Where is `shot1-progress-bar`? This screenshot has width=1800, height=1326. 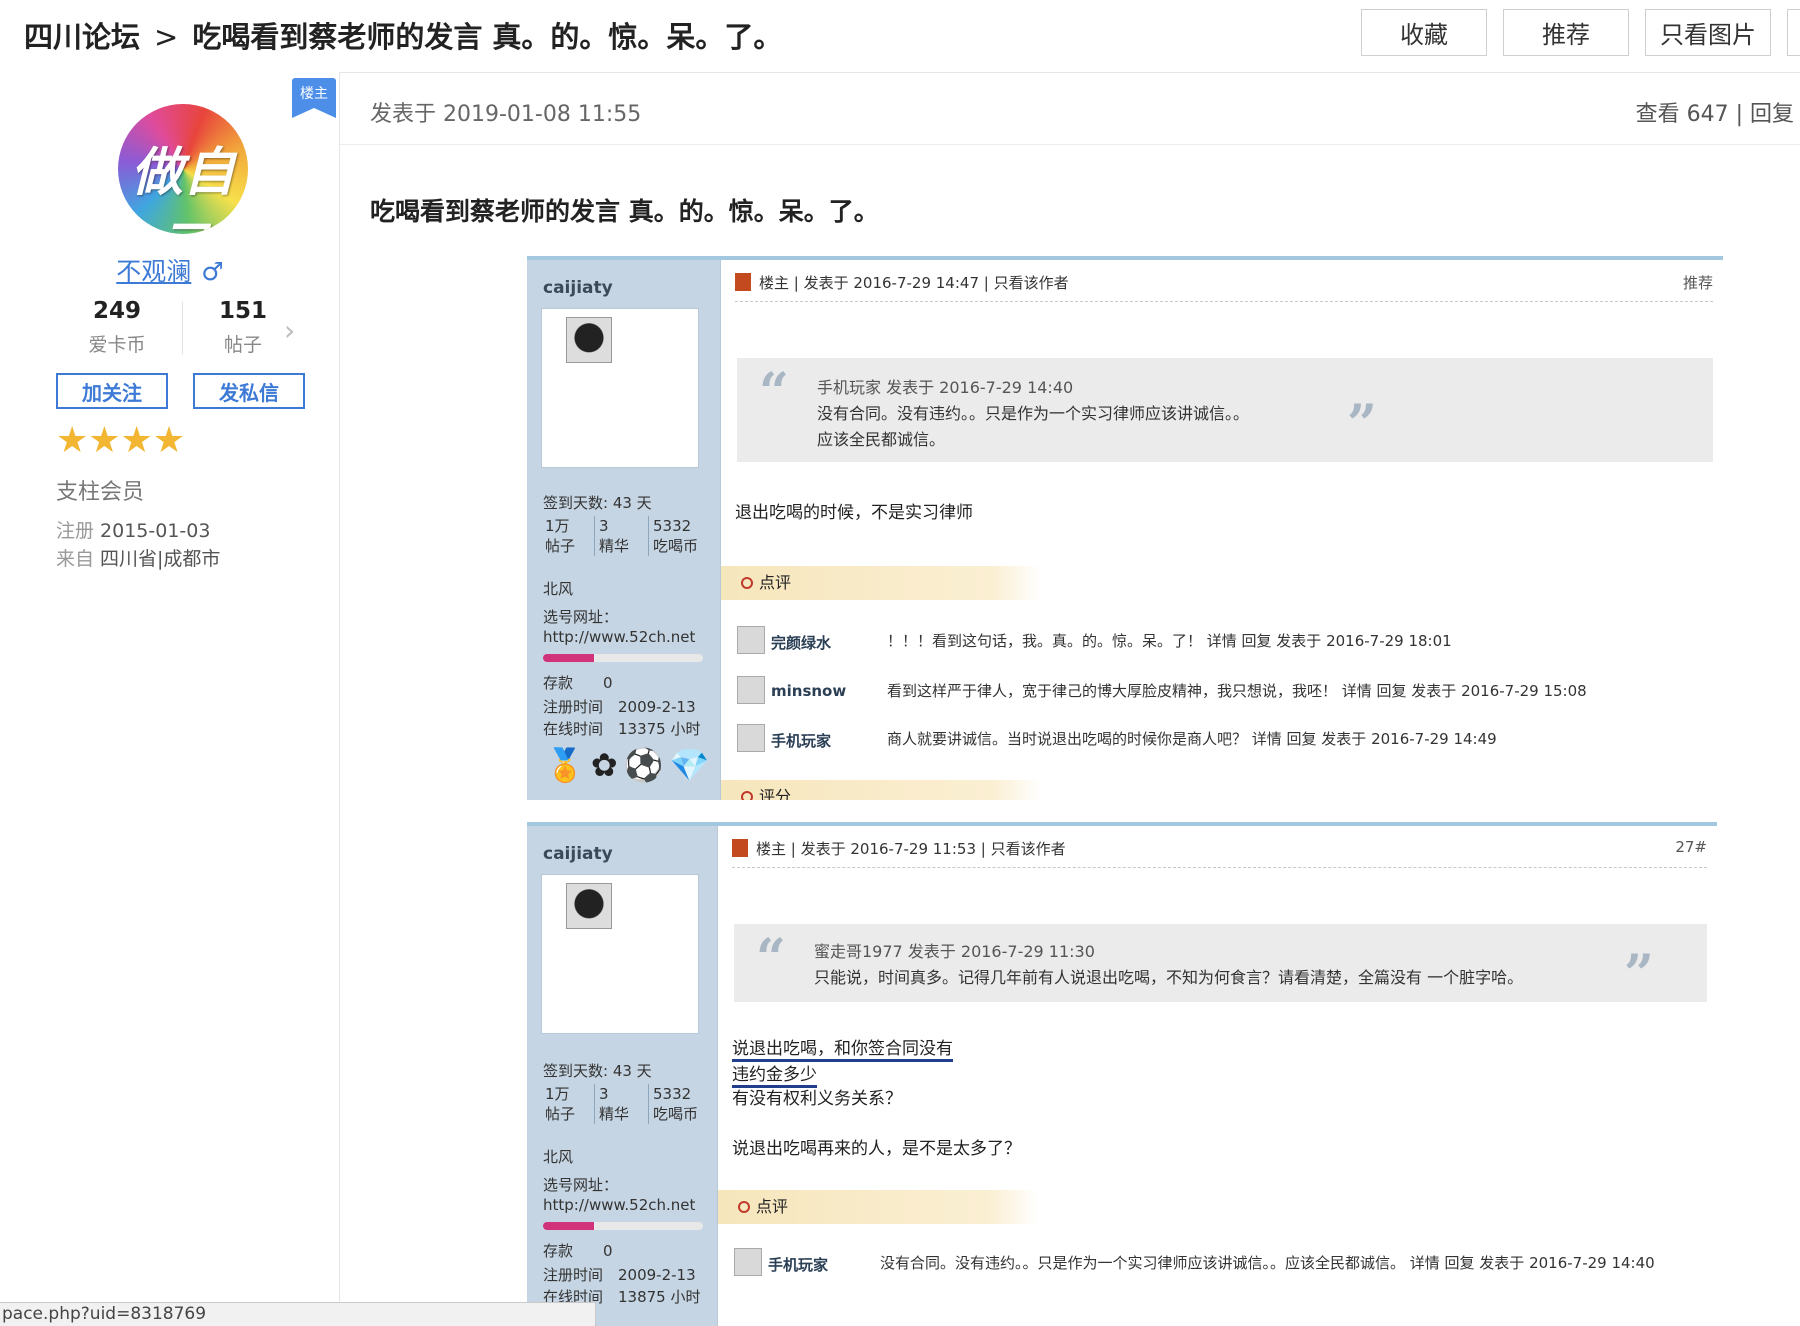 shot1-progress-bar is located at coordinates (623, 658).